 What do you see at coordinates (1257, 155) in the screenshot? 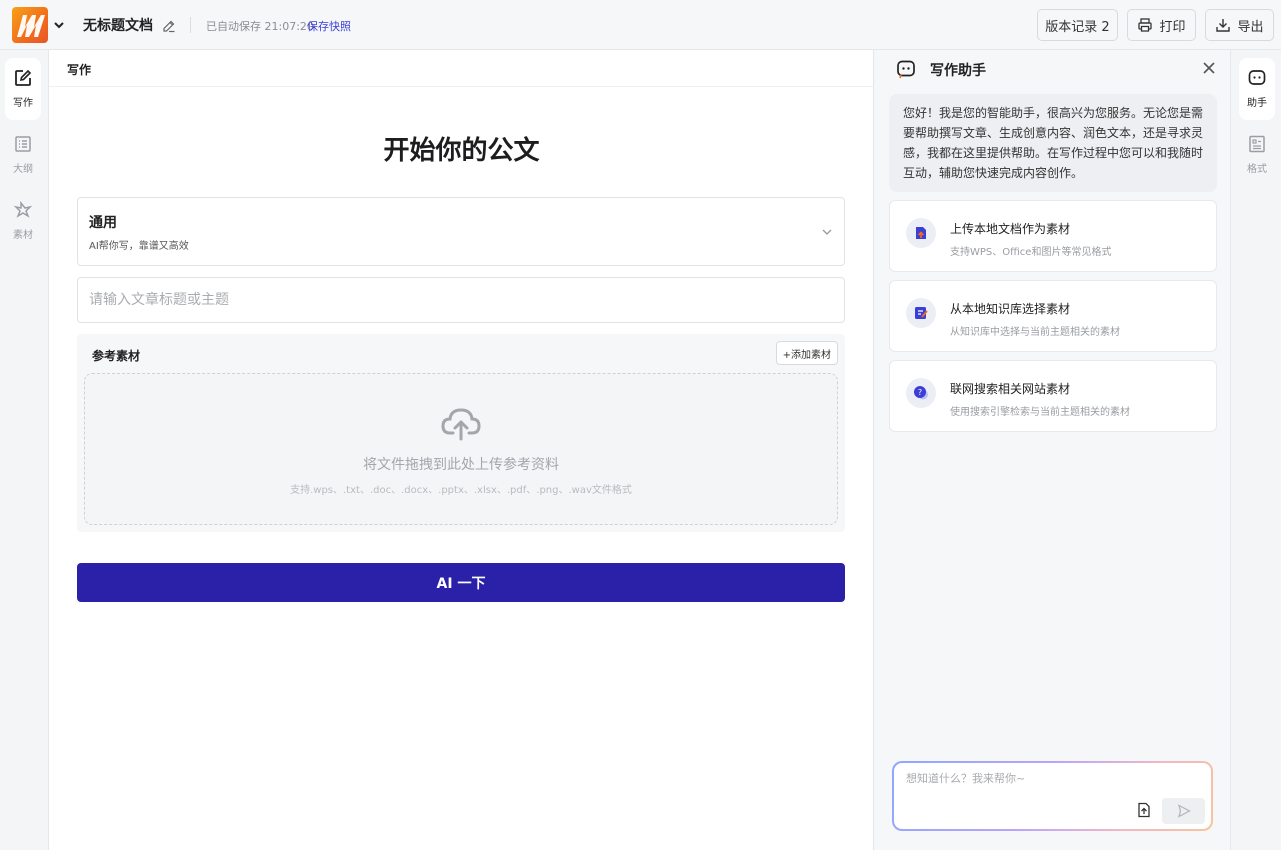
I see `rail-item-format: 格式` at bounding box center [1257, 155].